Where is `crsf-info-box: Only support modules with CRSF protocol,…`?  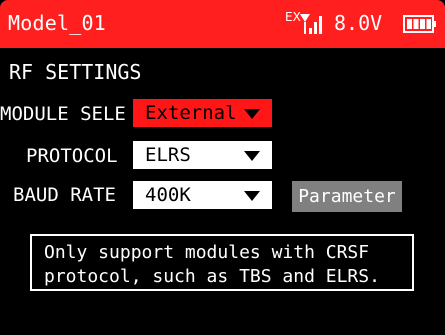 crsf-info-box: Only support modules with CRSF protocol,… is located at coordinates (222, 262).